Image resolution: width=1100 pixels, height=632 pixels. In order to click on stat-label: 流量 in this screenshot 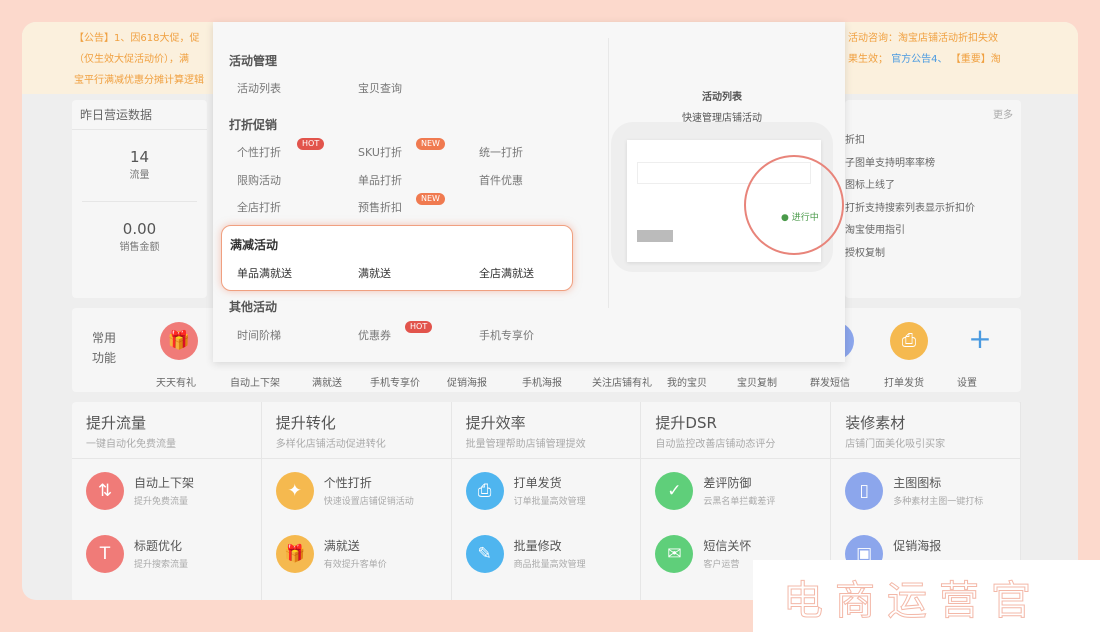, I will do `click(139, 175)`.